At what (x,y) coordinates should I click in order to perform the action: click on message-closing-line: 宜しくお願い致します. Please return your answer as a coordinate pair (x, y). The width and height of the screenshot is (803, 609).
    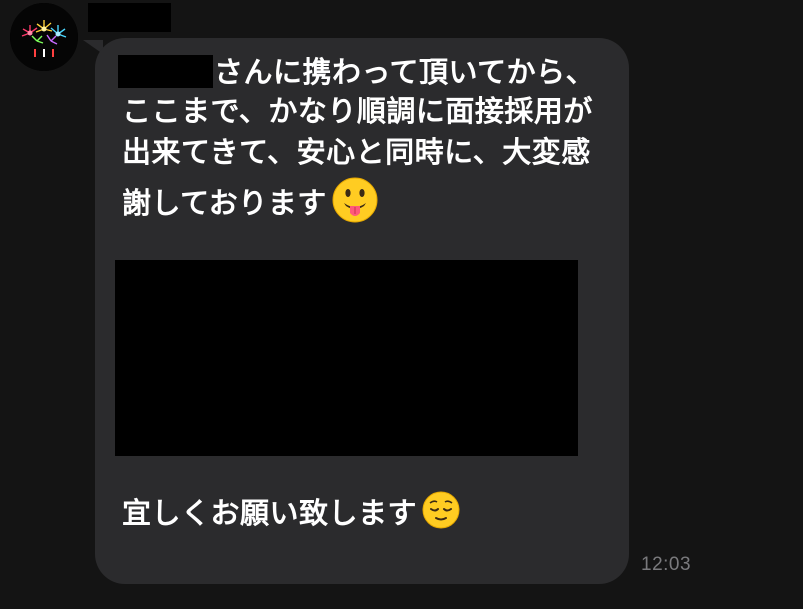
    Looking at the image, I should click on (291, 515).